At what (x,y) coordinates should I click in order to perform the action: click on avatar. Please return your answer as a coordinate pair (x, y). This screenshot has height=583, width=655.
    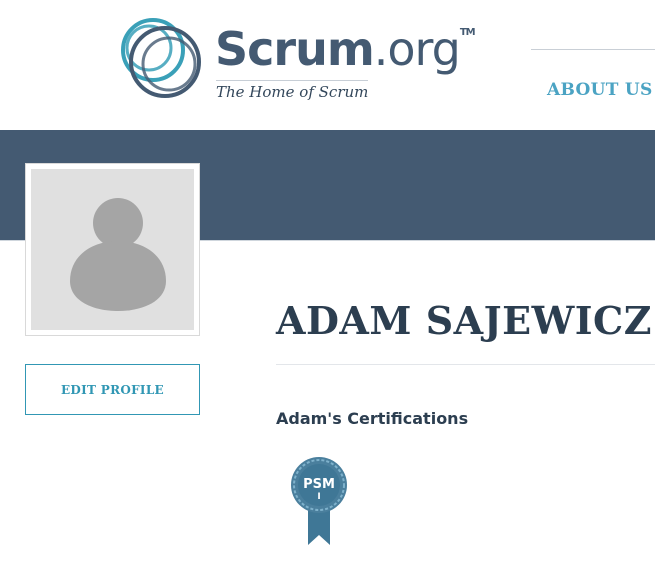
    Looking at the image, I should click on (112, 249).